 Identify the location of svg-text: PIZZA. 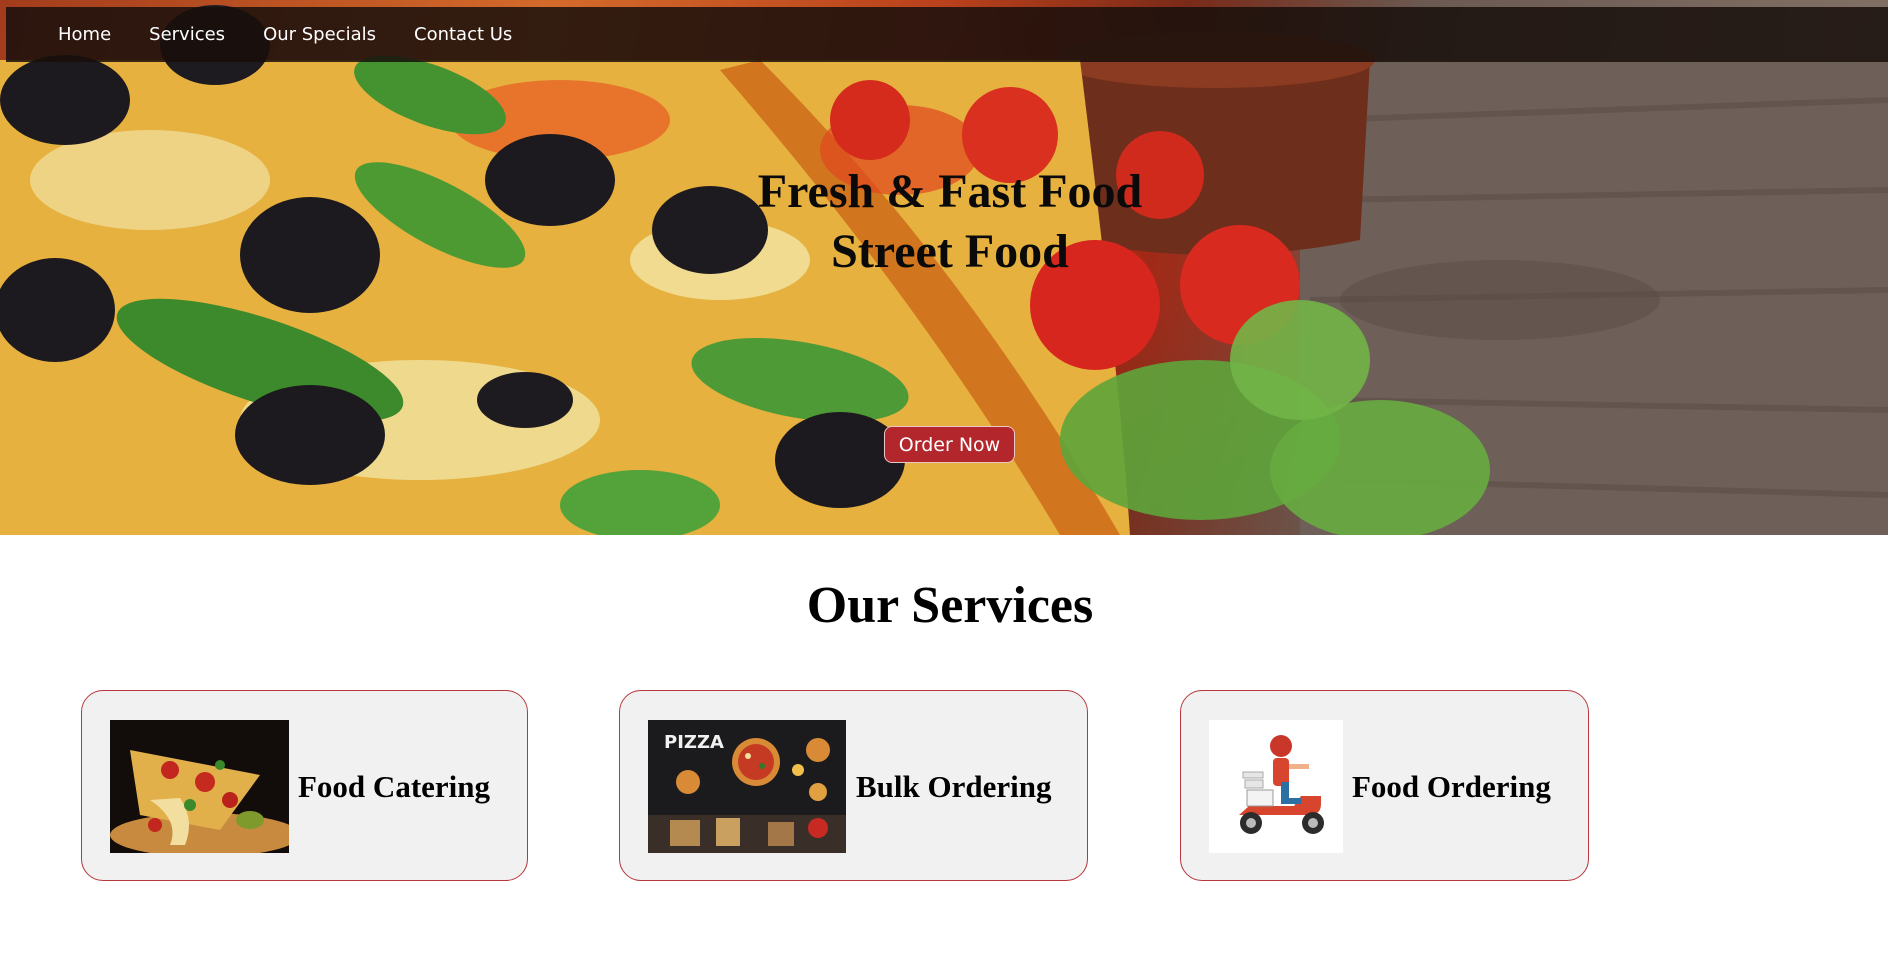
(694, 742).